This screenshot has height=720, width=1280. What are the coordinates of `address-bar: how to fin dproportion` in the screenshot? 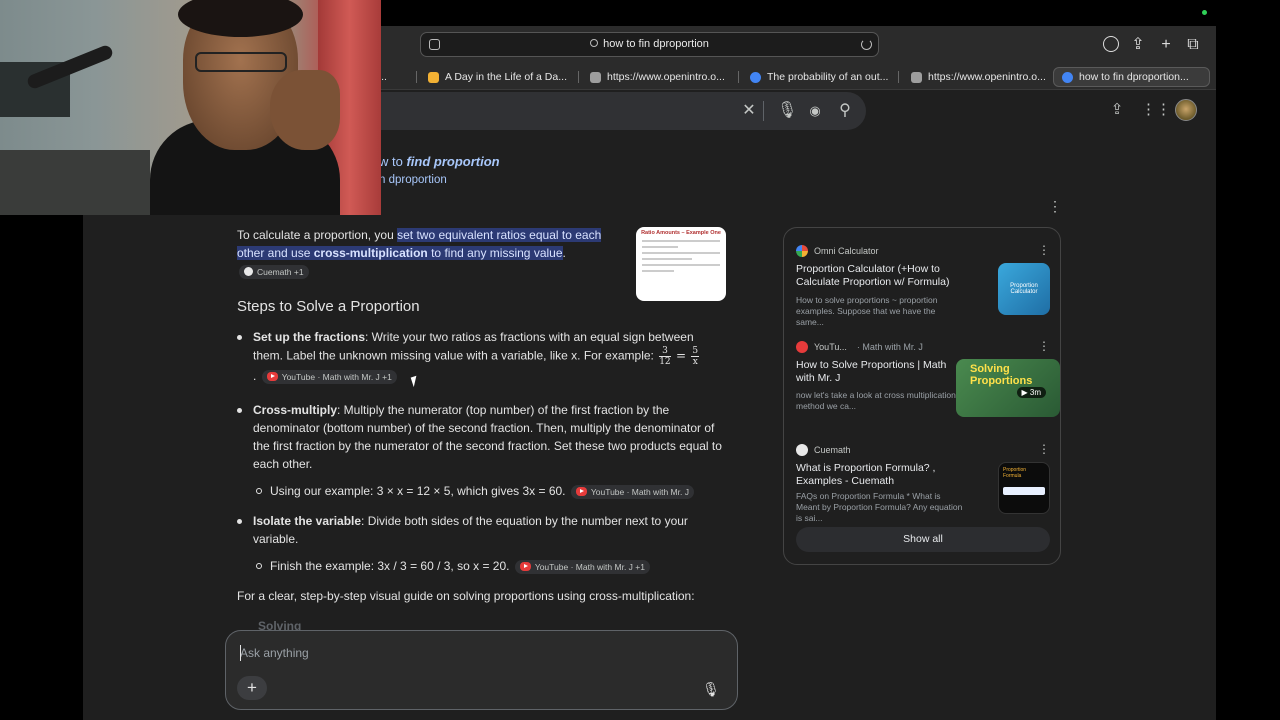 It's located at (649, 44).